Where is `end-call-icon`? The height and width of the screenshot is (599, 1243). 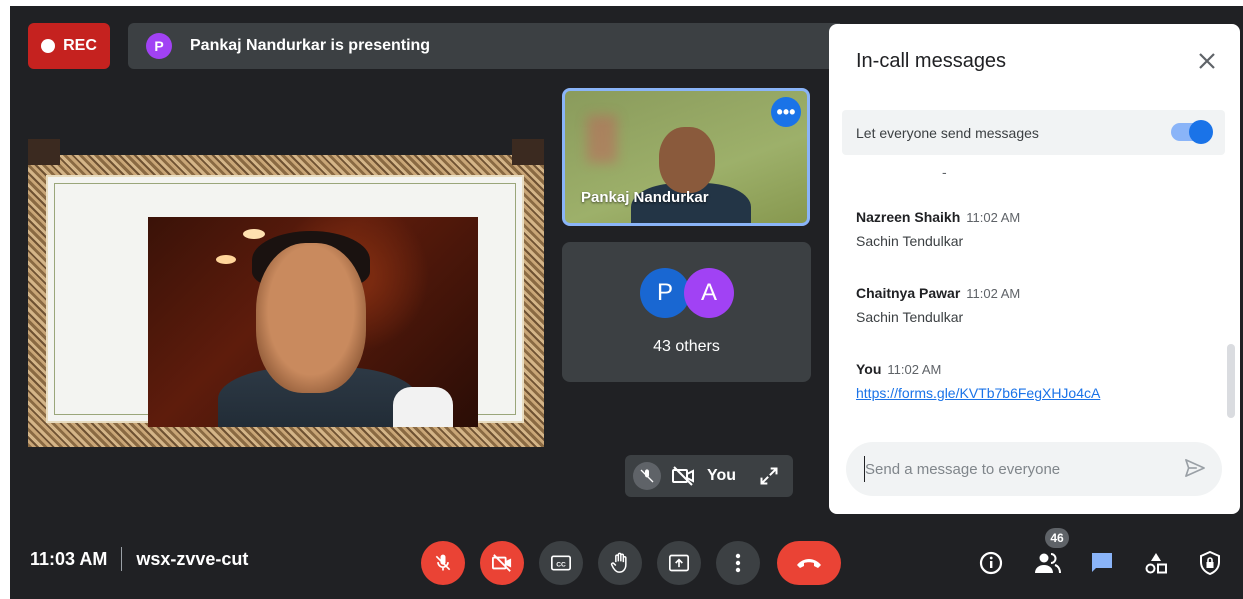 end-call-icon is located at coordinates (809, 563).